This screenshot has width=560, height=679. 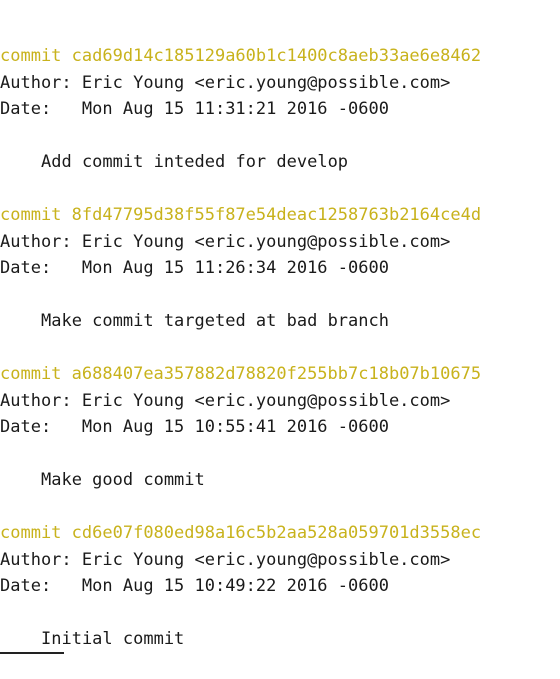 I want to click on date-line: Date: Mon Aug 15 11:31:21 2016 -0600, so click(x=280, y=109).